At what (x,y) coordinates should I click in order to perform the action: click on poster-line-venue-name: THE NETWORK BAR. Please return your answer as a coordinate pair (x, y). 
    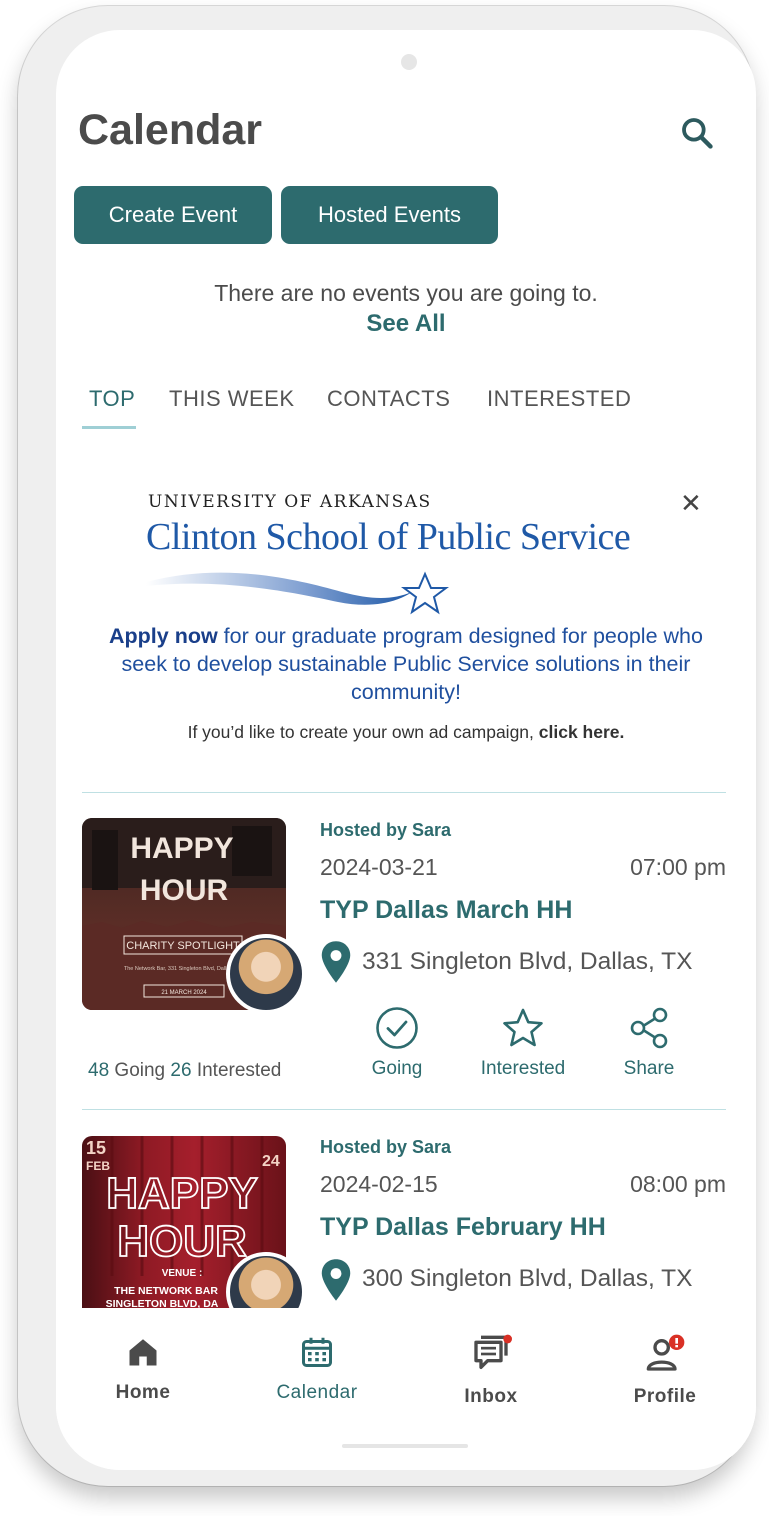
    Looking at the image, I should click on (166, 1291).